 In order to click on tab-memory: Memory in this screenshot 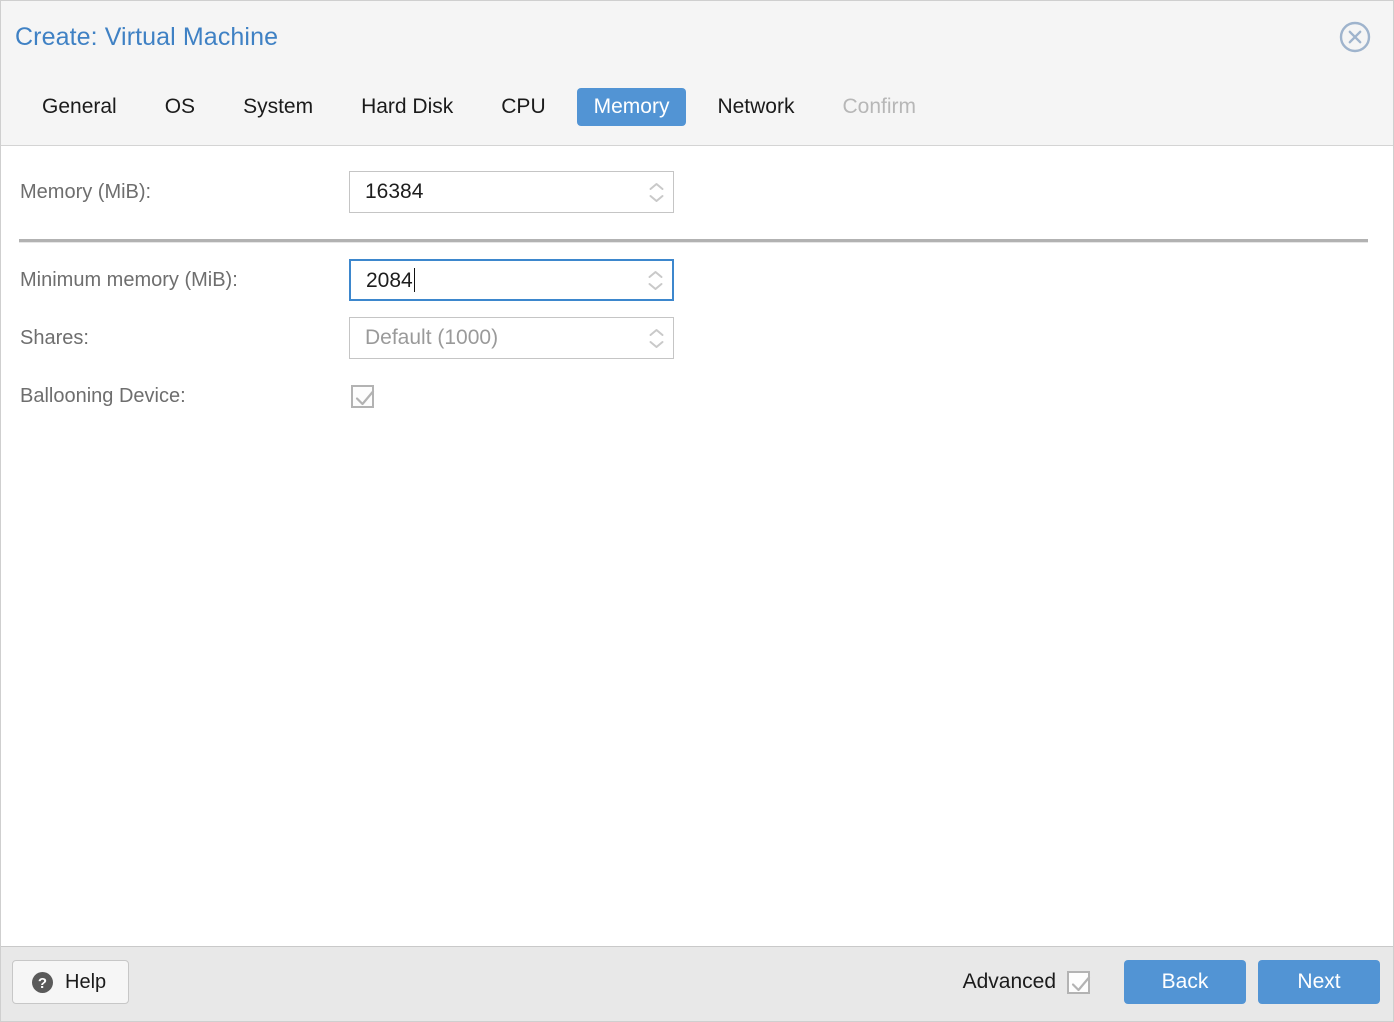, I will do `click(631, 107)`.